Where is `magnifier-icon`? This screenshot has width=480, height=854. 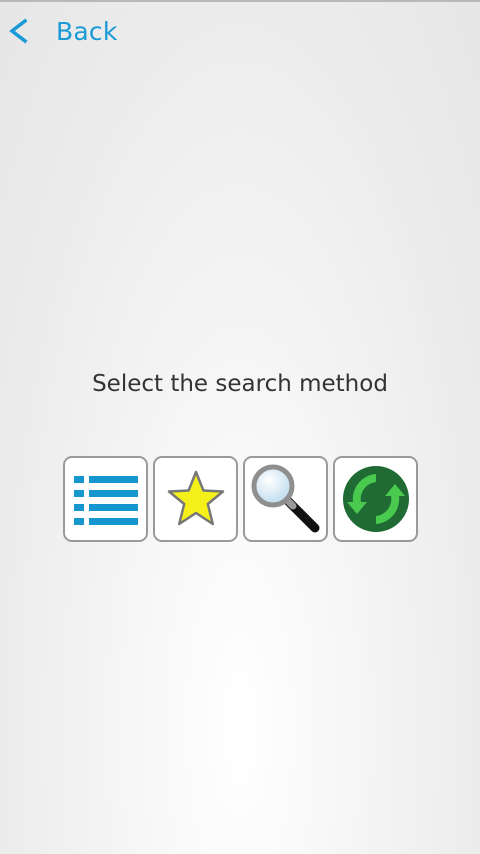
magnifier-icon is located at coordinates (285, 498).